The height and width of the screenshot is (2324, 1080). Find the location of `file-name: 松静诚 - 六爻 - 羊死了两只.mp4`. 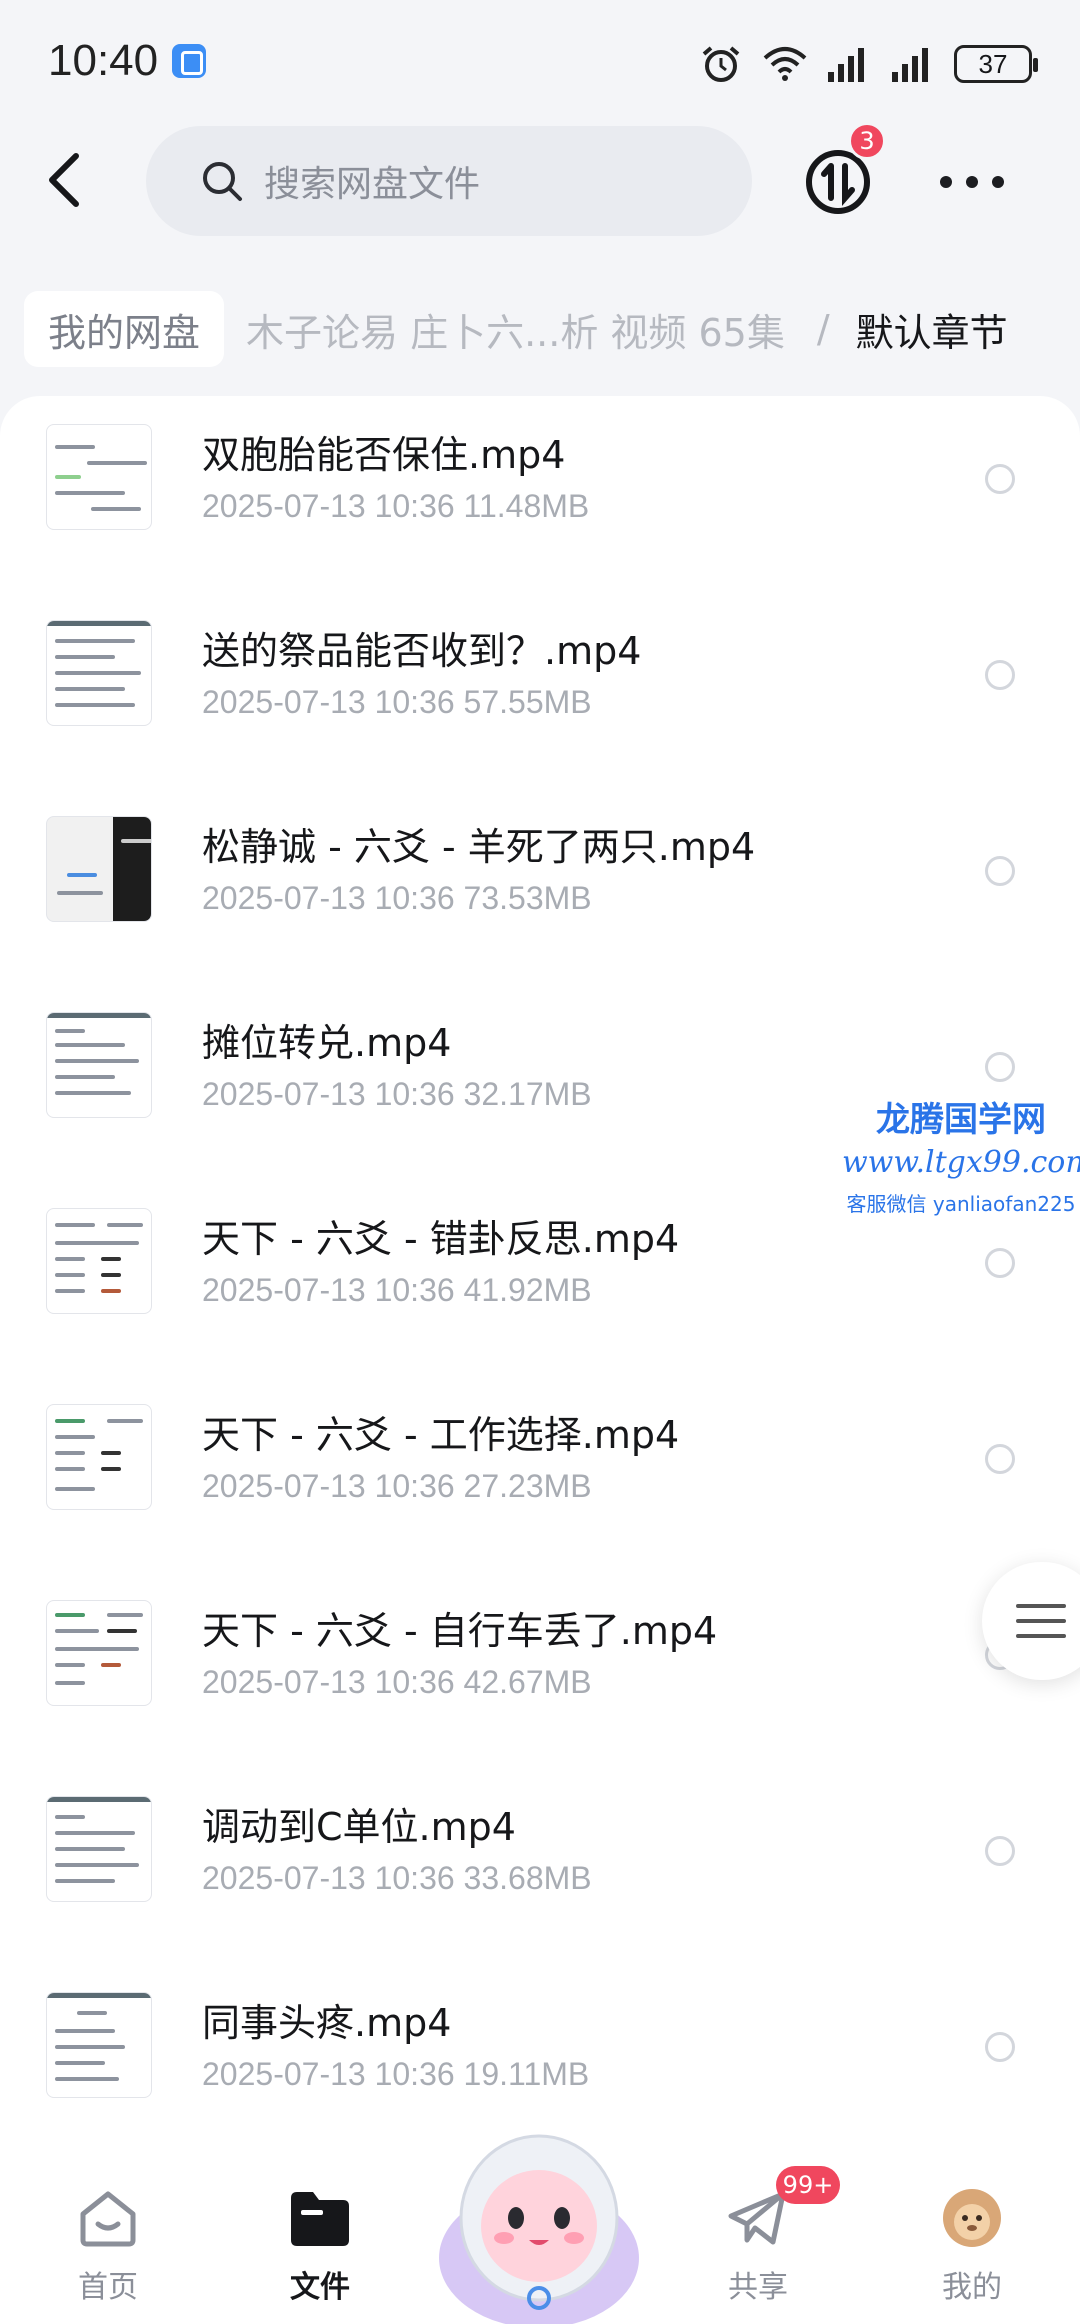

file-name: 松静诚 - 六爻 - 羊死了两只.mp4 is located at coordinates (479, 847).